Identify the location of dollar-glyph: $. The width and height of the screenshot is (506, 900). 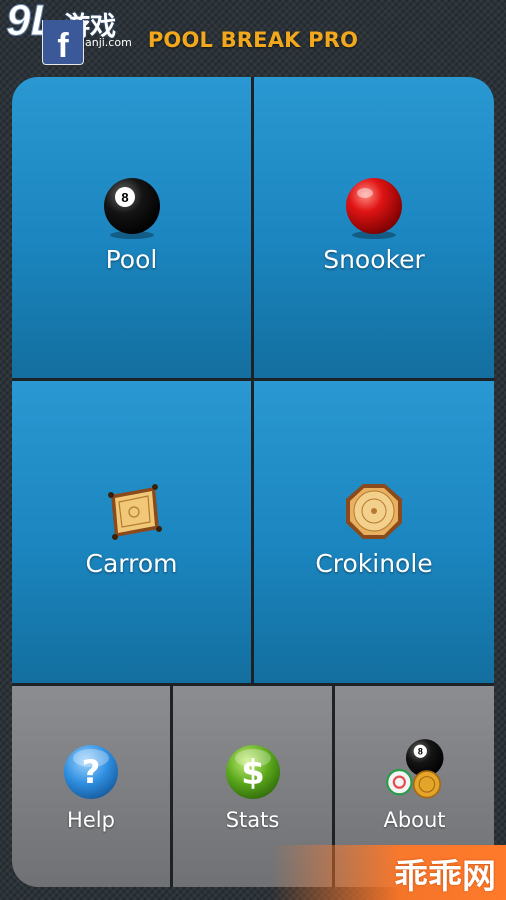
(253, 773).